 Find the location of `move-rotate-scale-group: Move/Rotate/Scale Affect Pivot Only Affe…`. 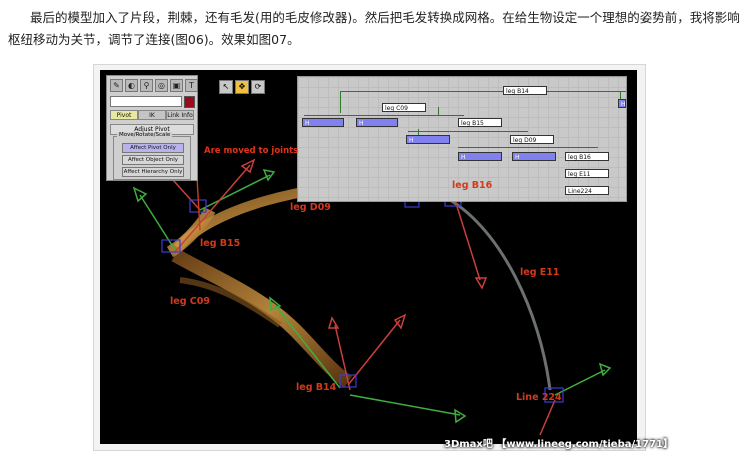

move-rotate-scale-group: Move/Rotate/Scale Affect Pivot Only Affe… is located at coordinates (152, 156).